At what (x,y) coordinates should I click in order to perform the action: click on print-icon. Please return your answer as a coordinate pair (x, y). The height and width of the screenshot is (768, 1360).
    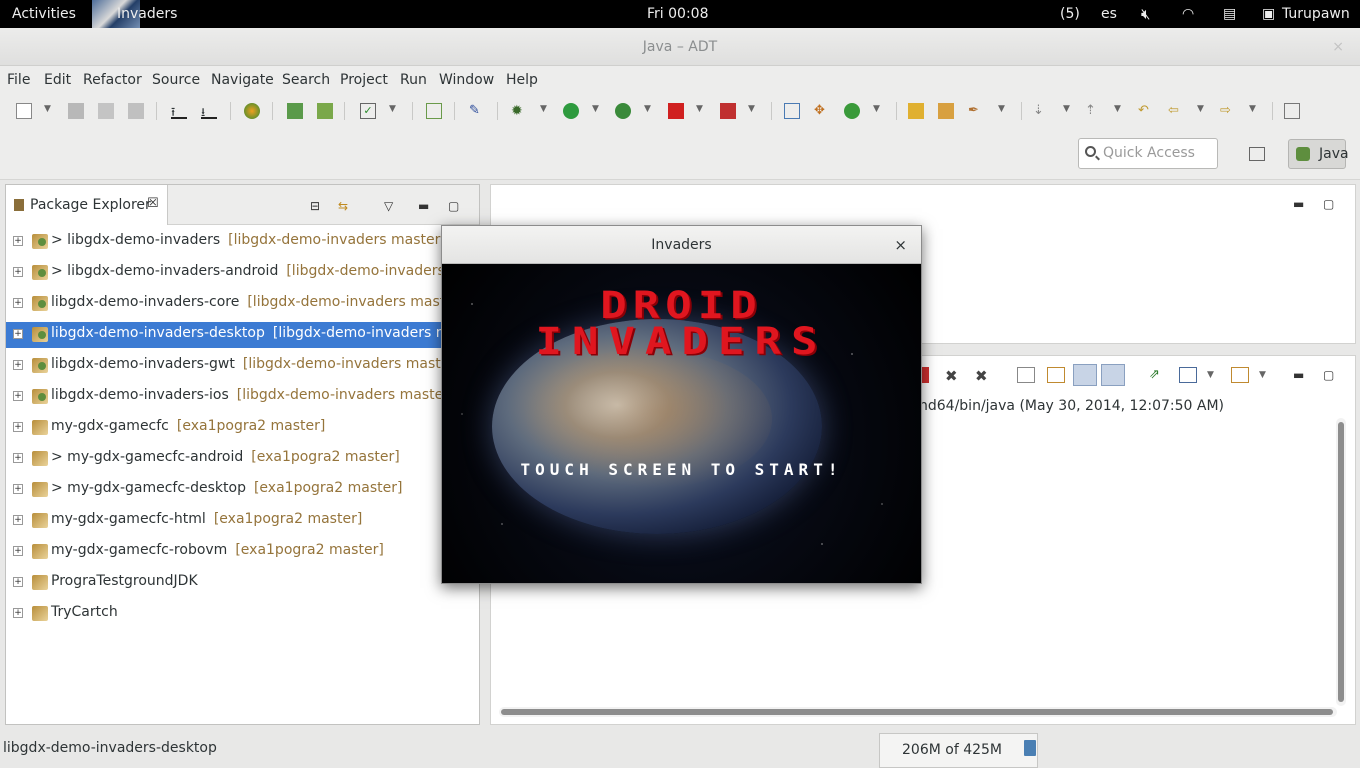
    Looking at the image, I should click on (136, 111).